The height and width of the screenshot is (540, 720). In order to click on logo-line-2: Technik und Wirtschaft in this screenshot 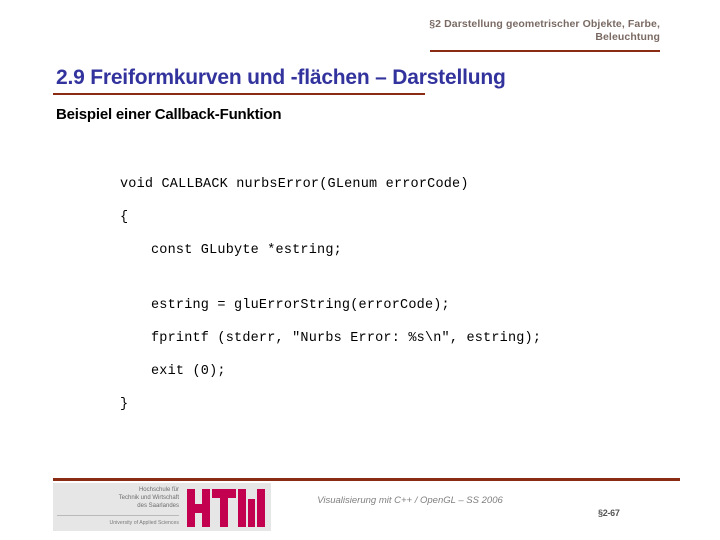, I will do `click(148, 498)`.